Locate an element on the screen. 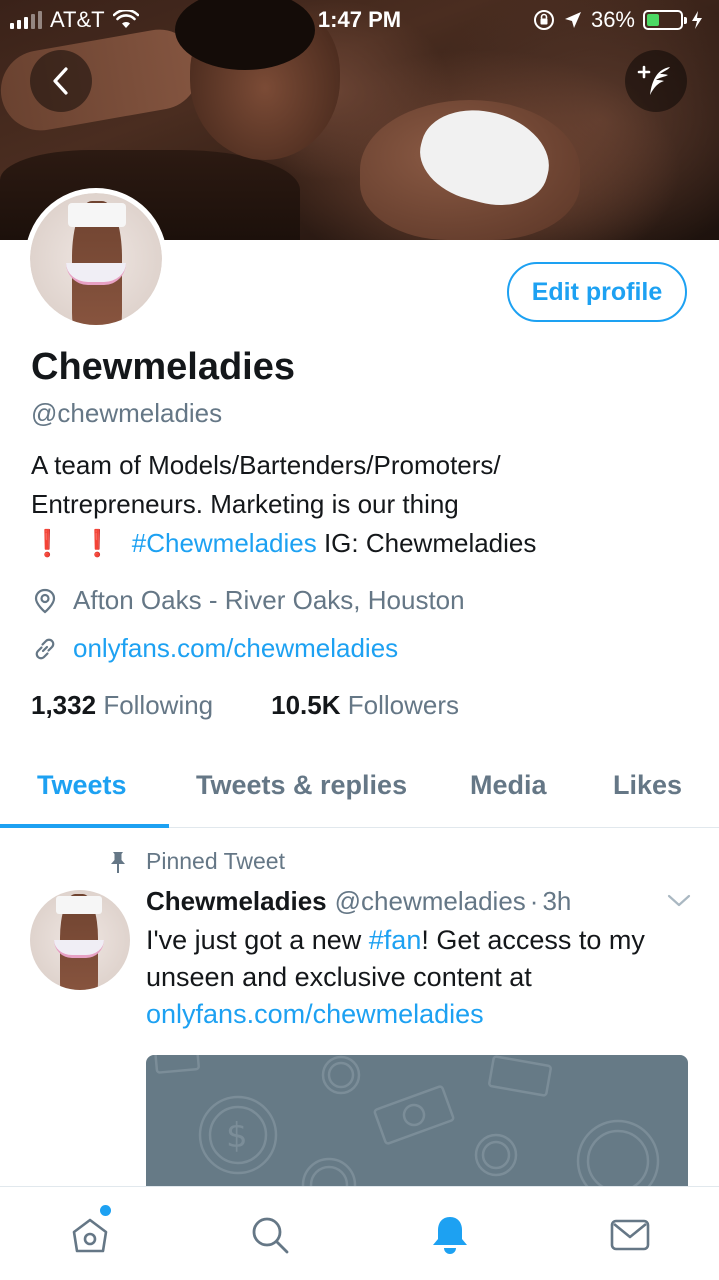  tweet-header: Chewmeladies @chewmeladies · 3h is located at coordinates (358, 901).